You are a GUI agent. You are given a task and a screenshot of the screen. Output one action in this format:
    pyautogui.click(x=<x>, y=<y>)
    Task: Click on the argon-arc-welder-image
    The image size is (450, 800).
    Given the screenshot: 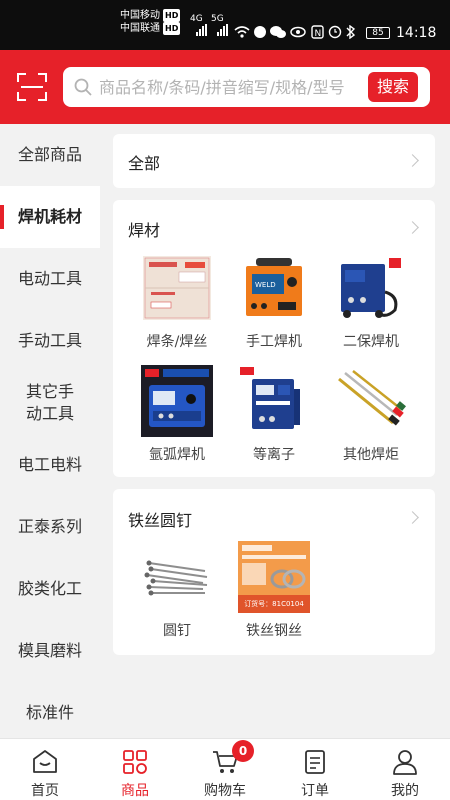 What is the action you would take?
    pyautogui.click(x=177, y=401)
    